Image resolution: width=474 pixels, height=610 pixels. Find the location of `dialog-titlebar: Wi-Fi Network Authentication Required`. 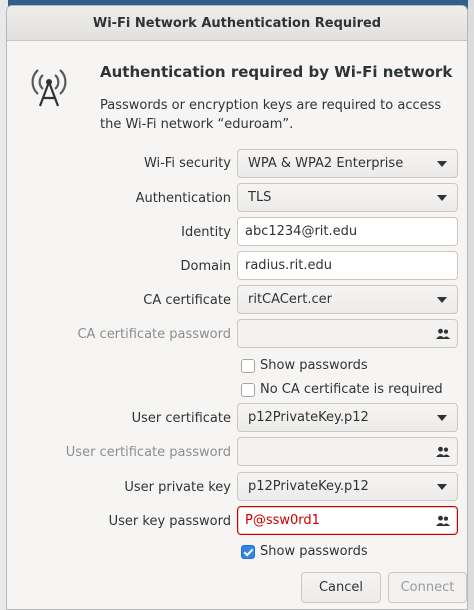

dialog-titlebar: Wi-Fi Network Authentication Required is located at coordinates (237, 23).